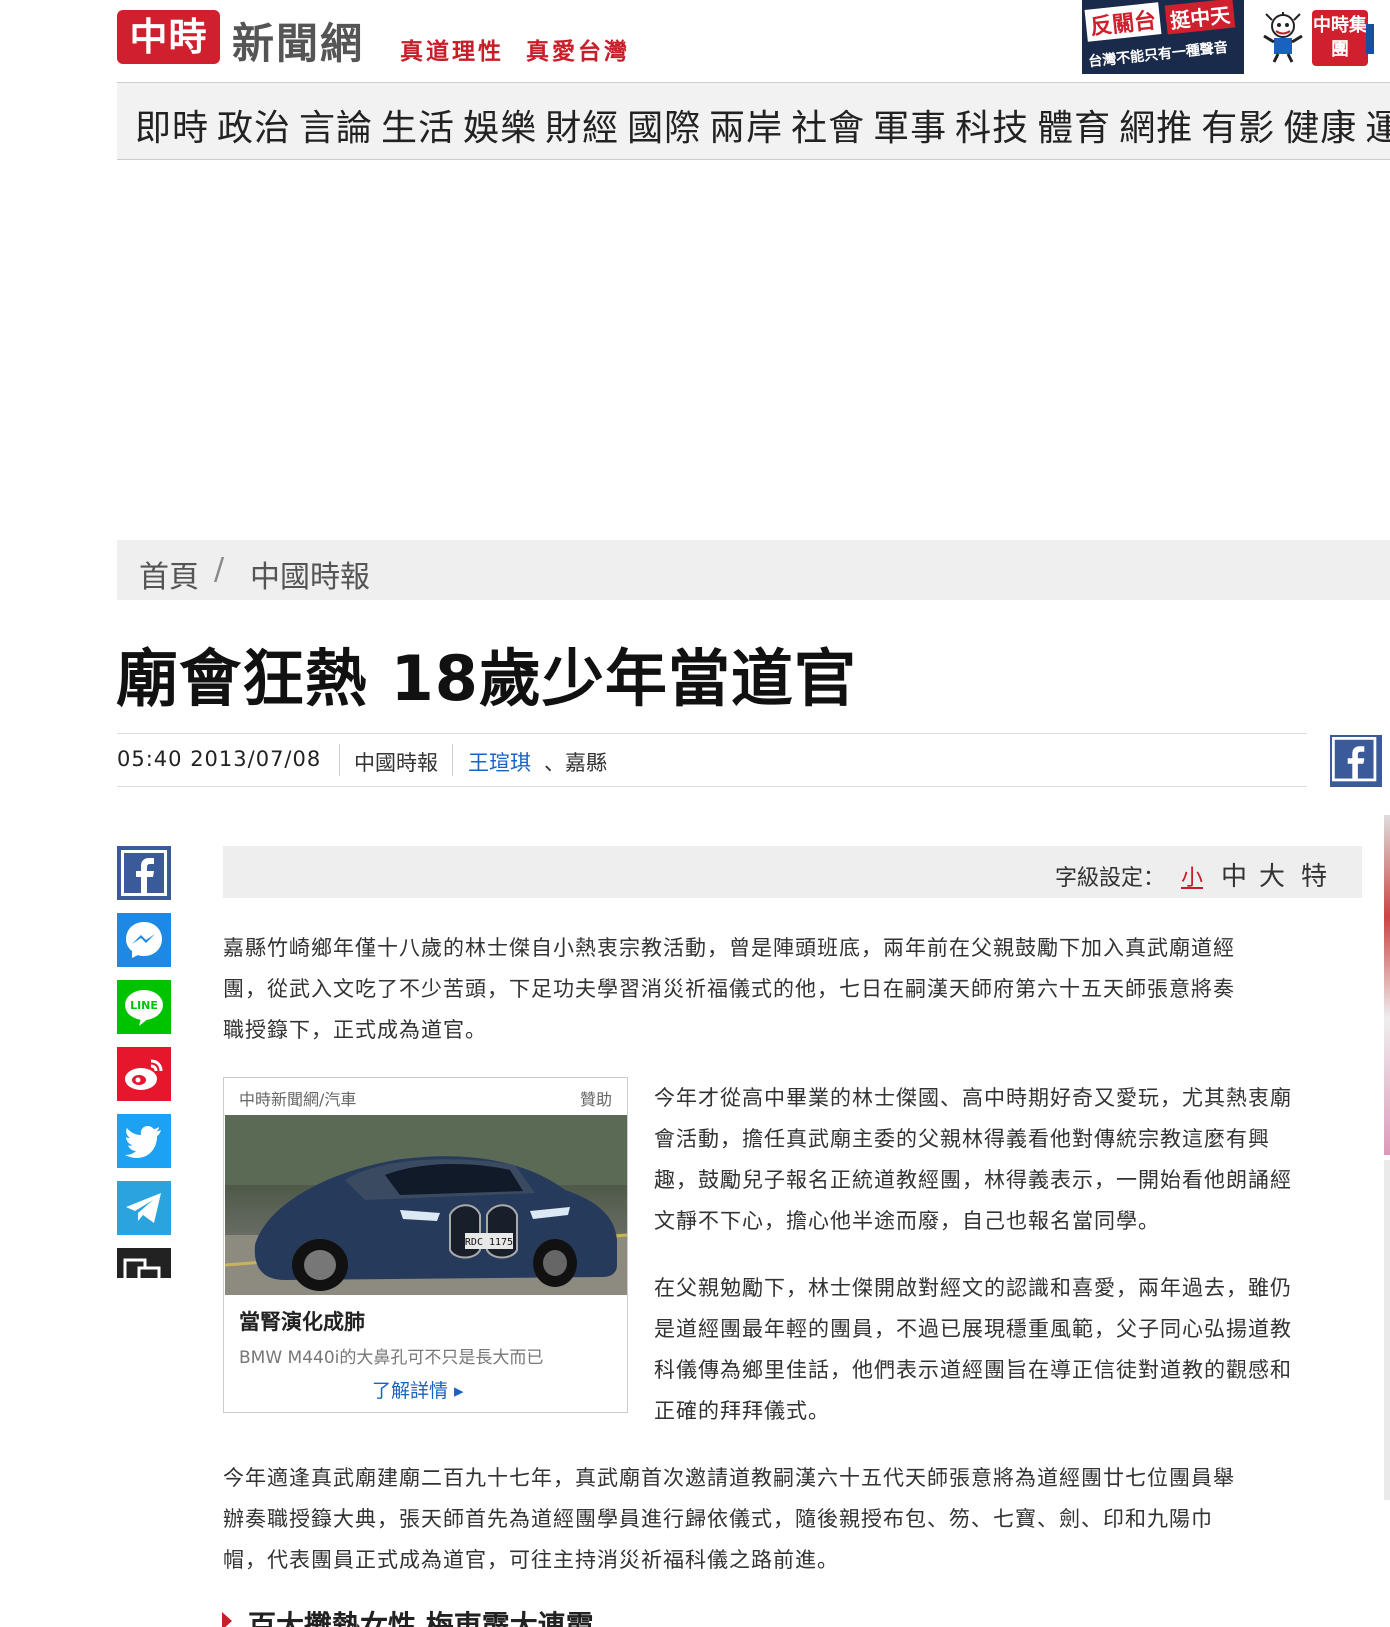 The height and width of the screenshot is (1627, 1390). Describe the element at coordinates (1163, 37) in the screenshot. I see `promo-banner: 反關台 挺中天 台灣不能只有一種聲音` at that location.